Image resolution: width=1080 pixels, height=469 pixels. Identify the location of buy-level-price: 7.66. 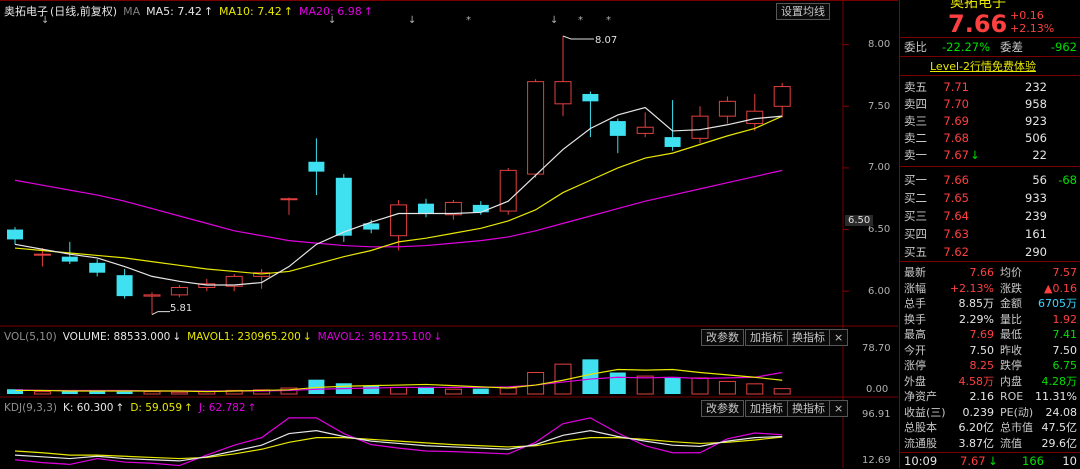
(956, 180).